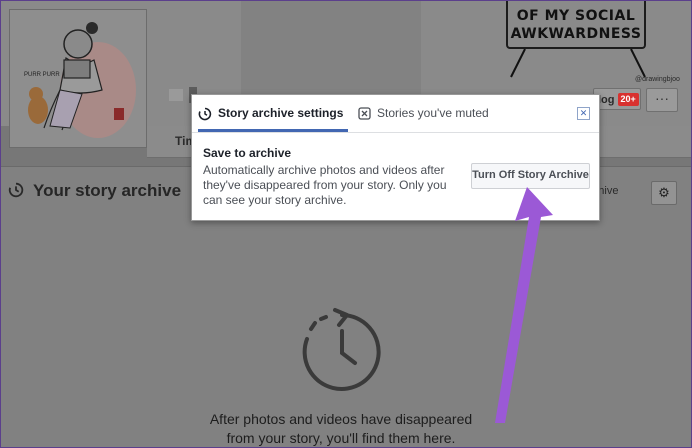 Image resolution: width=692 pixels, height=448 pixels. What do you see at coordinates (281, 113) in the screenshot?
I see `tab-label: Story archive settings` at bounding box center [281, 113].